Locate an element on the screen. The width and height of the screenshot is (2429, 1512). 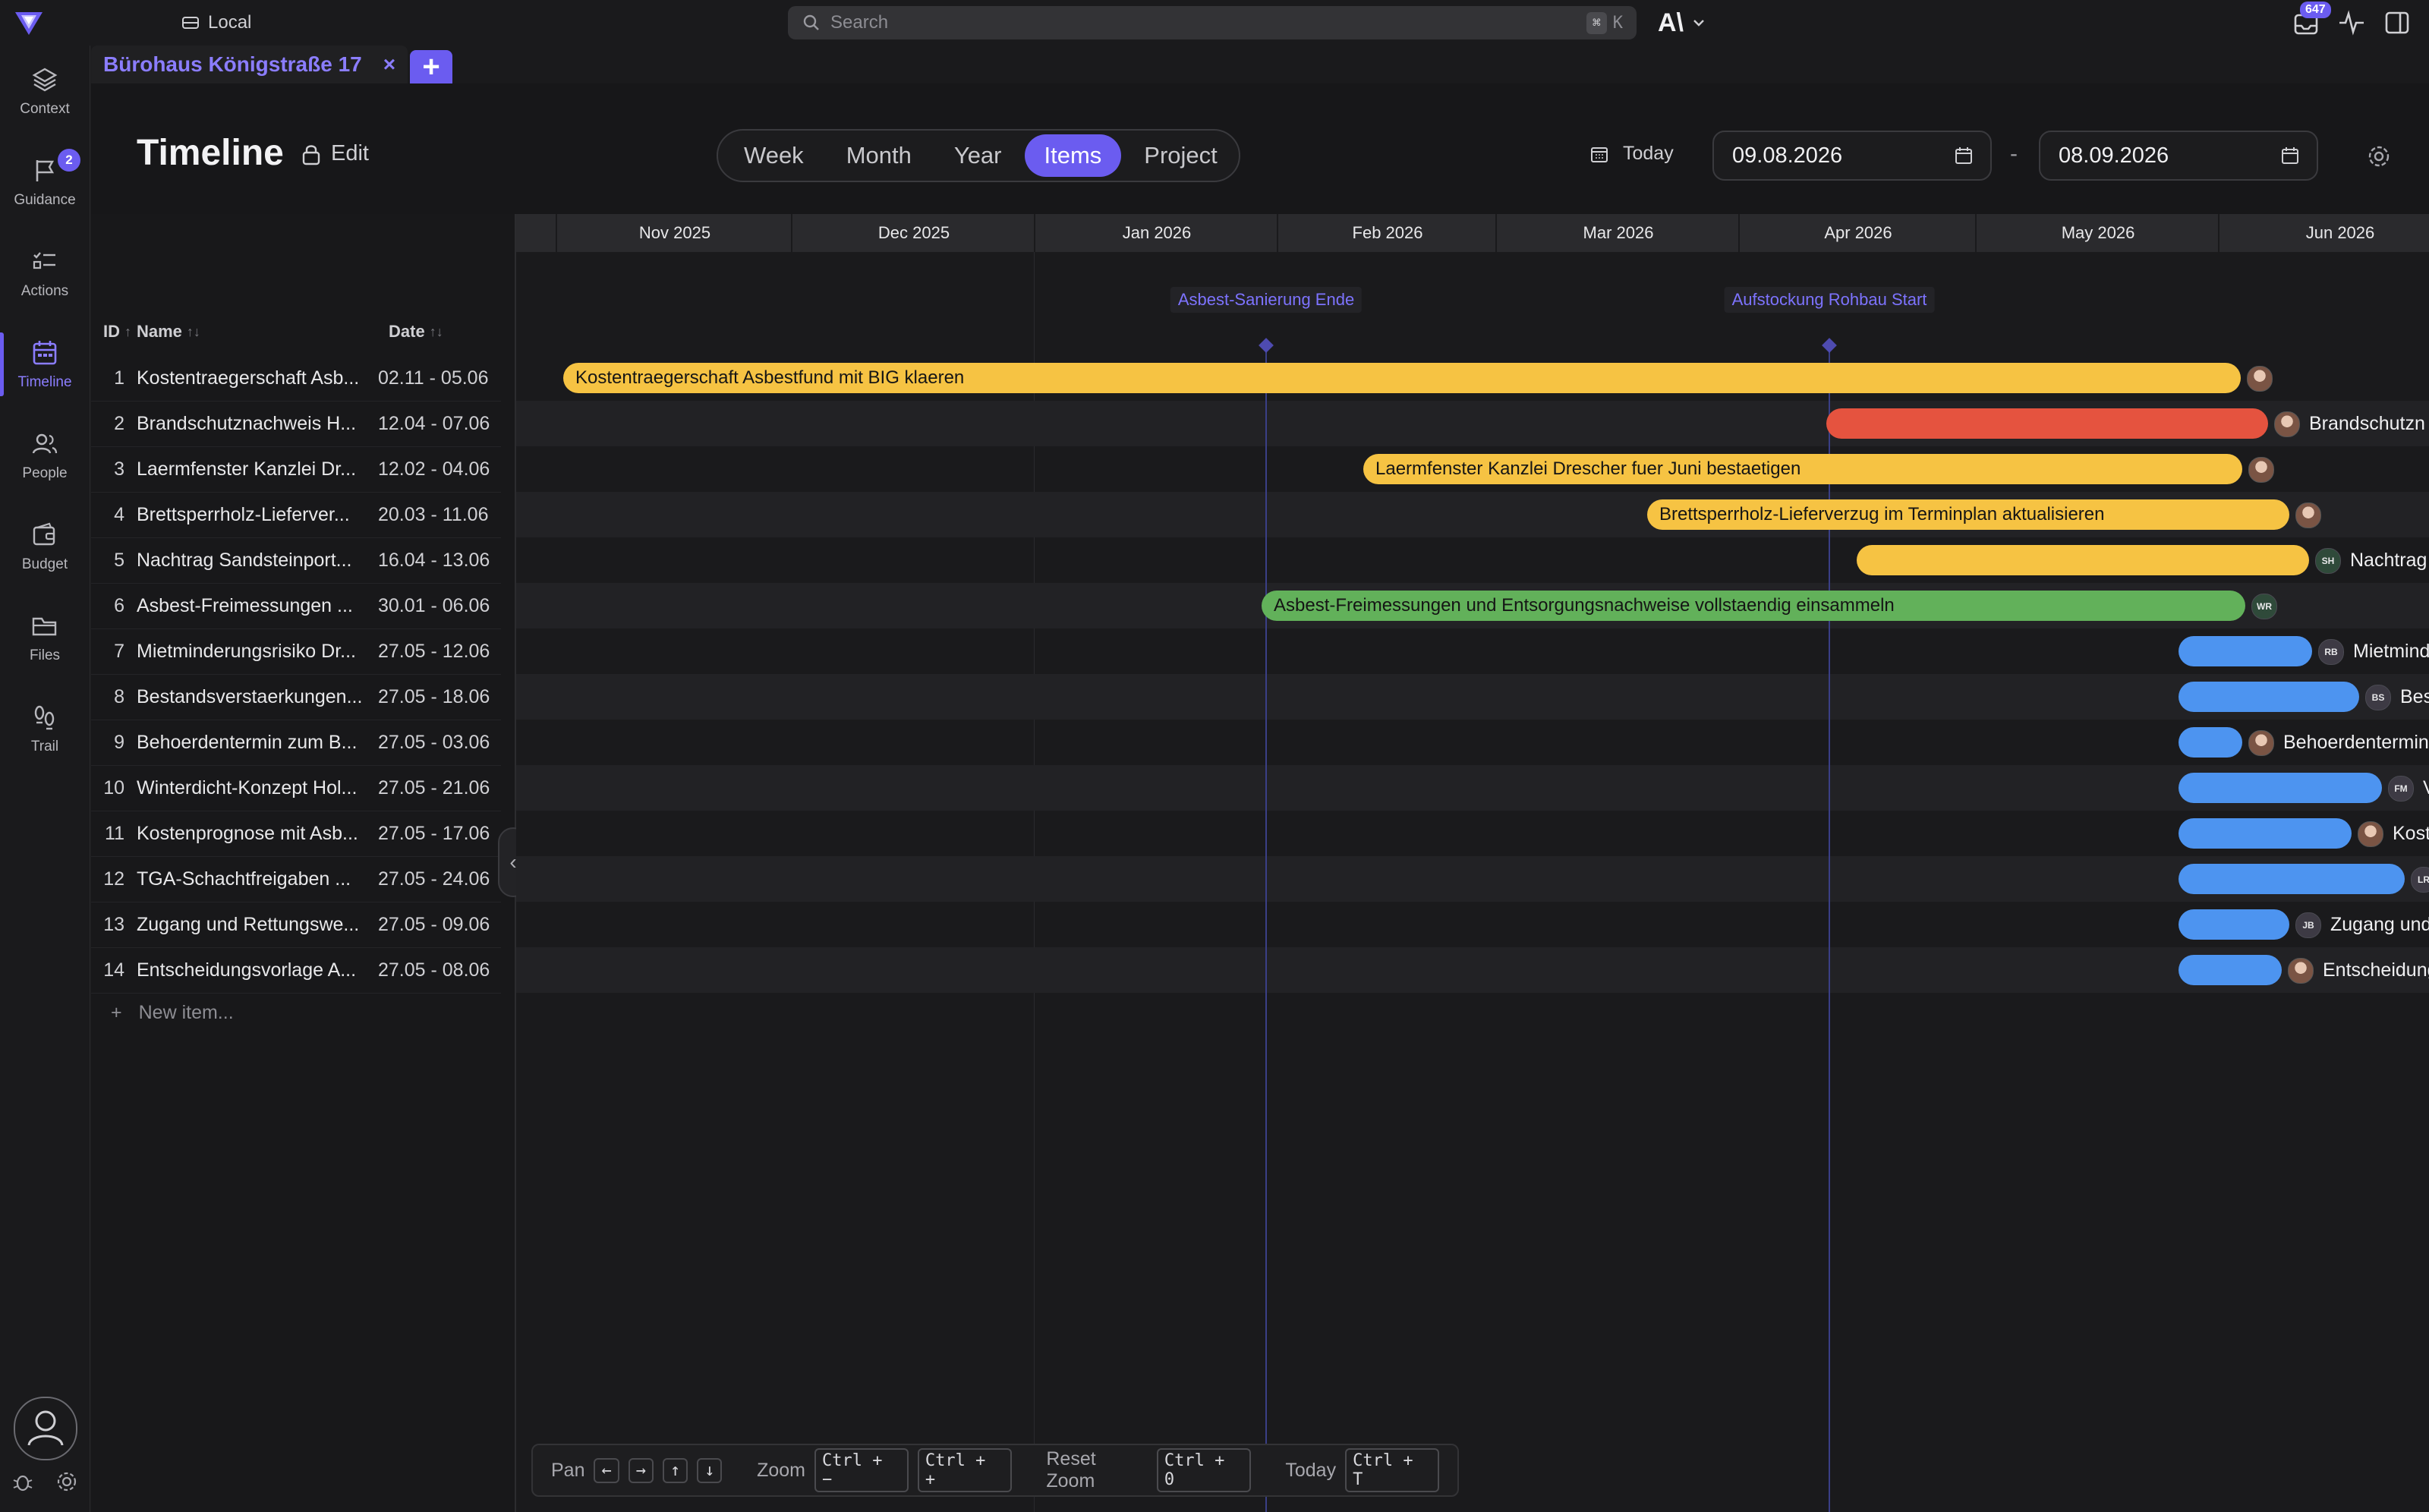
app-logo-icon is located at coordinates (29, 22).